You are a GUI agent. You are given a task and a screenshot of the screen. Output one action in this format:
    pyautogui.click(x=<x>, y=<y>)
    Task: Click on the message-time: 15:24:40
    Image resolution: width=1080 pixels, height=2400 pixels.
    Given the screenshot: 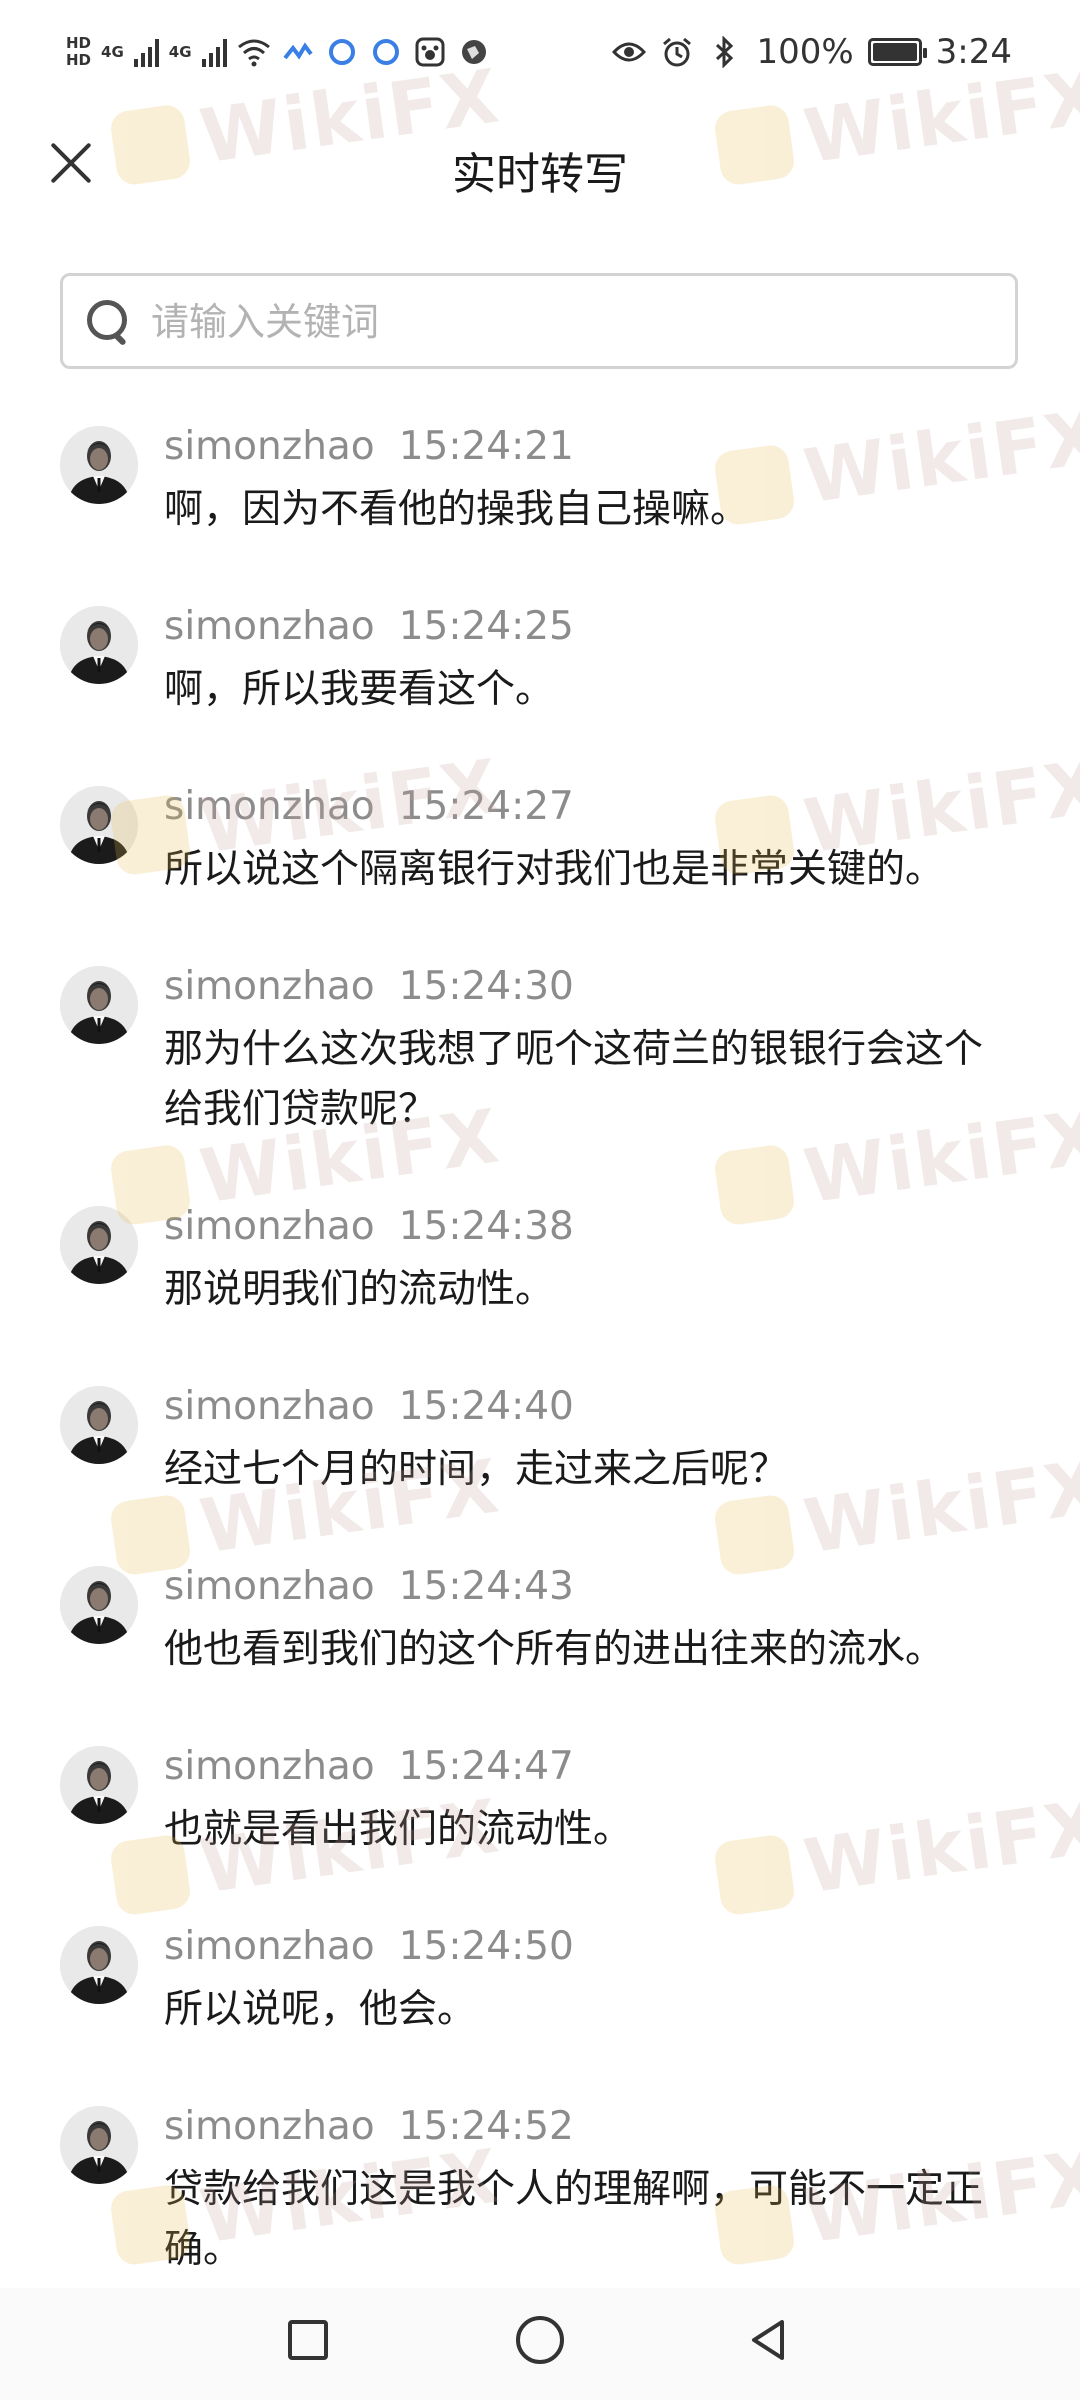 What is the action you would take?
    pyautogui.click(x=486, y=1406)
    